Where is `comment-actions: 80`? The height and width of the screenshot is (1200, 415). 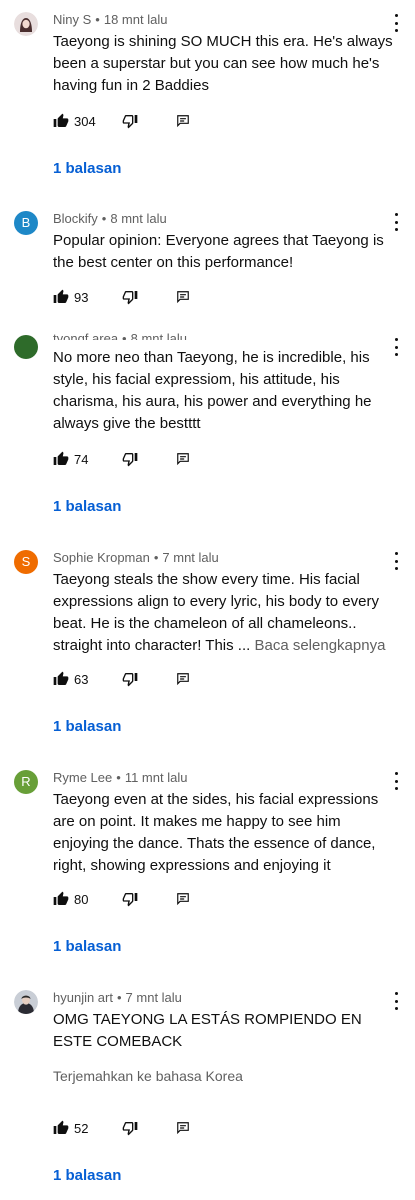 comment-actions: 80 is located at coordinates (121, 899).